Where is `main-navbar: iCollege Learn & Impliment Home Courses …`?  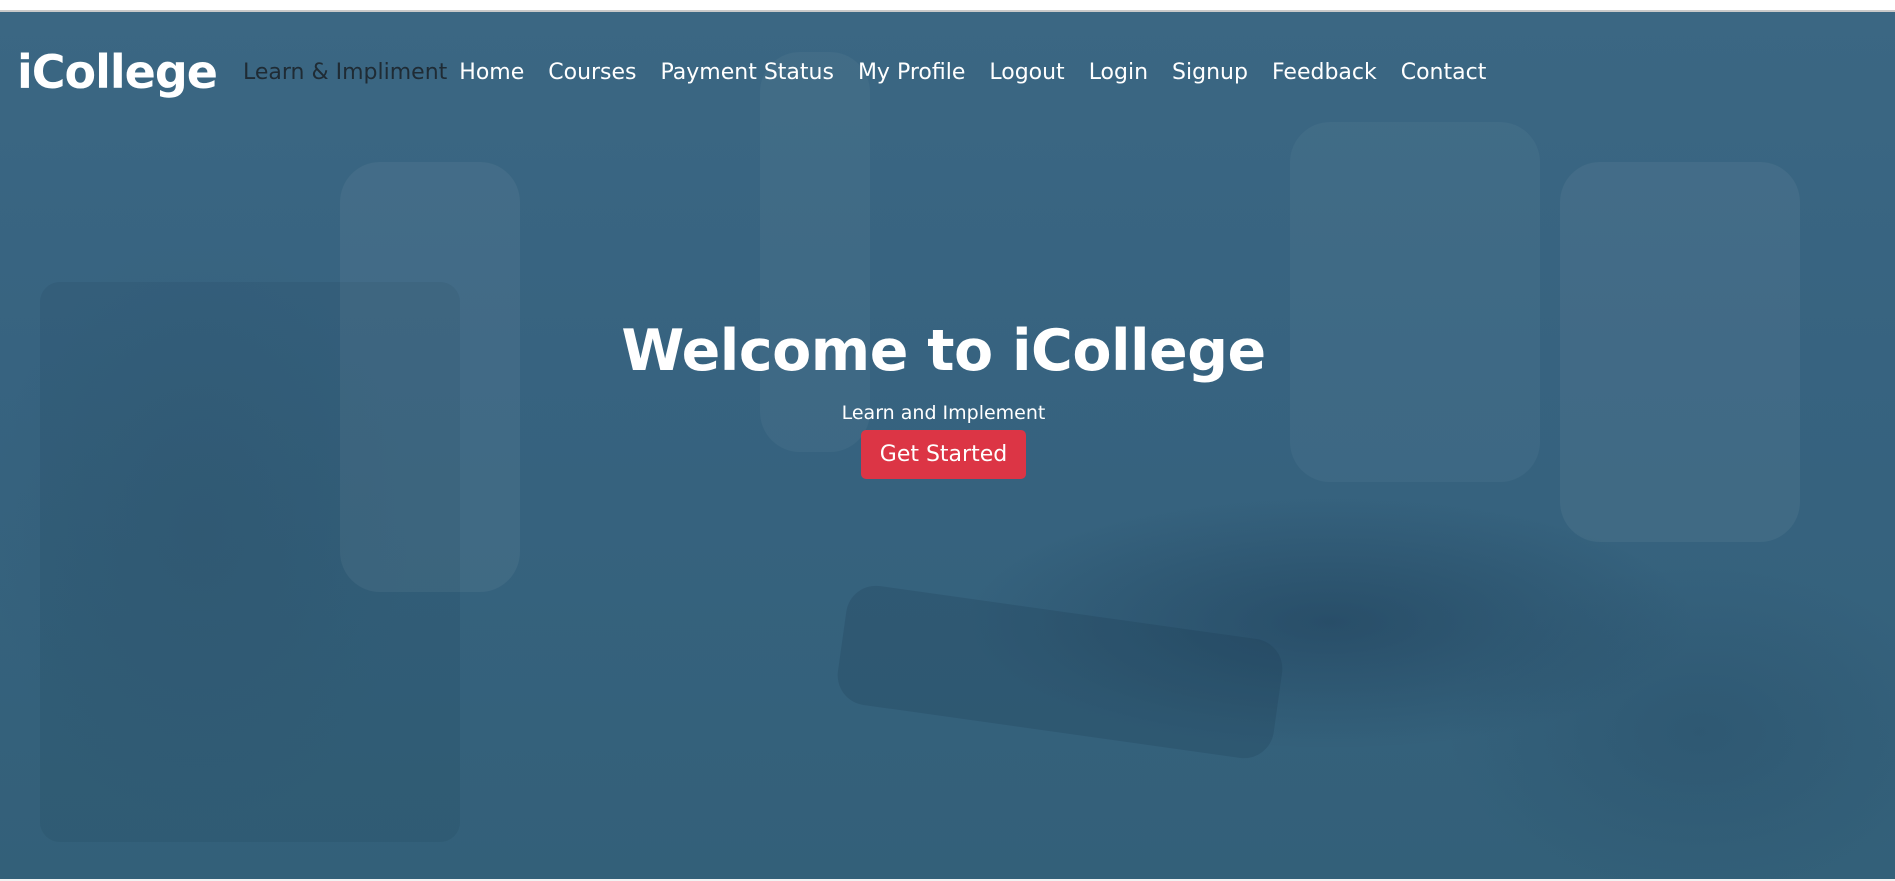
main-navbar: iCollege Learn & Impliment Home Courses … is located at coordinates (947, 72).